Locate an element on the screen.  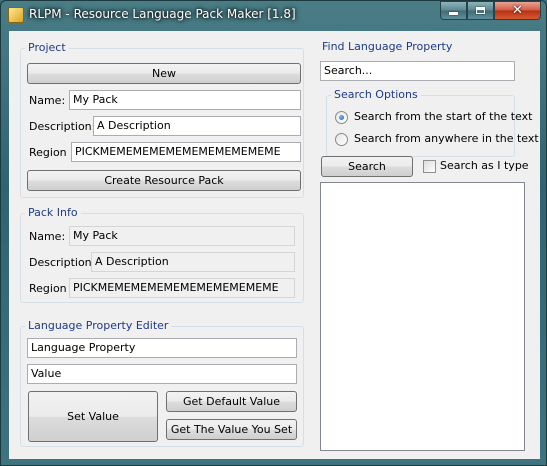
caption-buttons: ✕ is located at coordinates (490, 10).